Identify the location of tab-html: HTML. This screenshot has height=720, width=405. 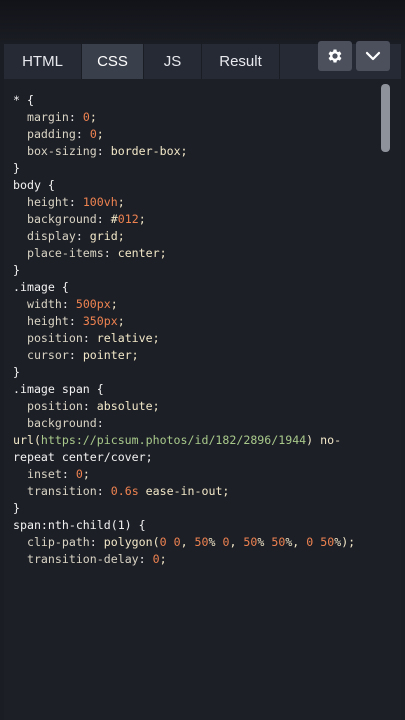
(43, 61).